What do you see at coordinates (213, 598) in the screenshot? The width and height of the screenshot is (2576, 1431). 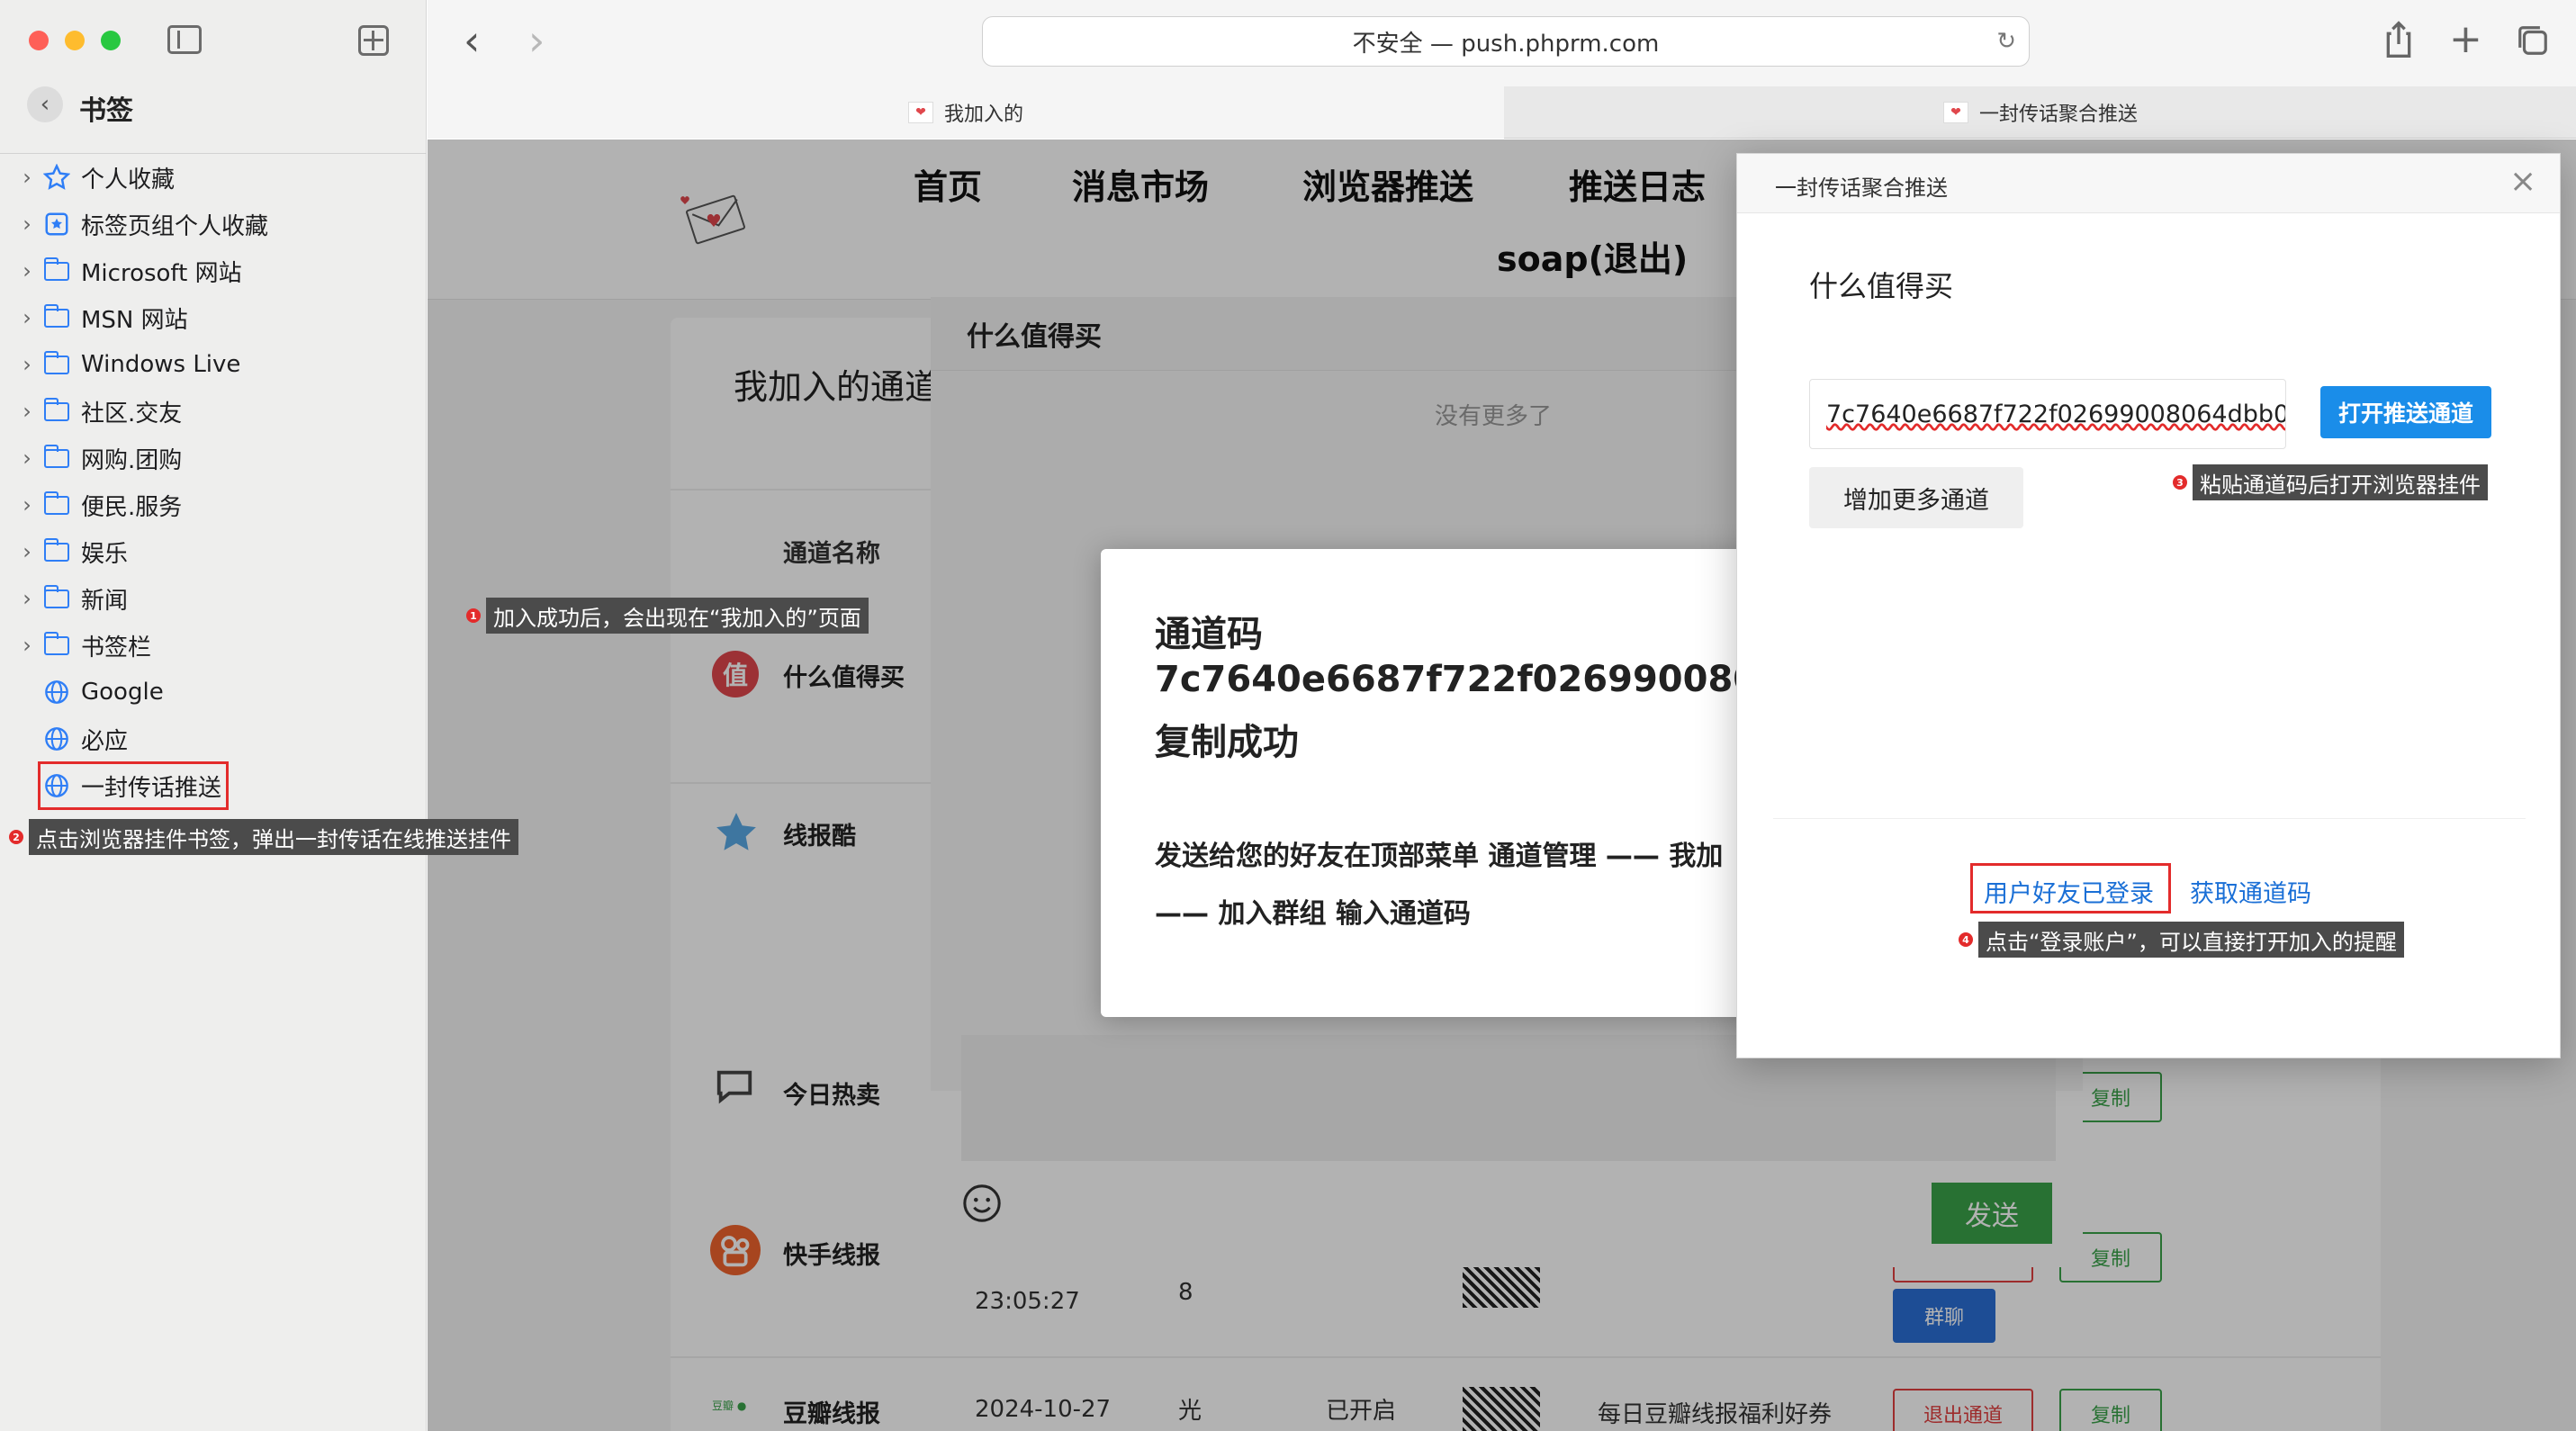 I see `bookmark-folder-news: › 新闻` at bounding box center [213, 598].